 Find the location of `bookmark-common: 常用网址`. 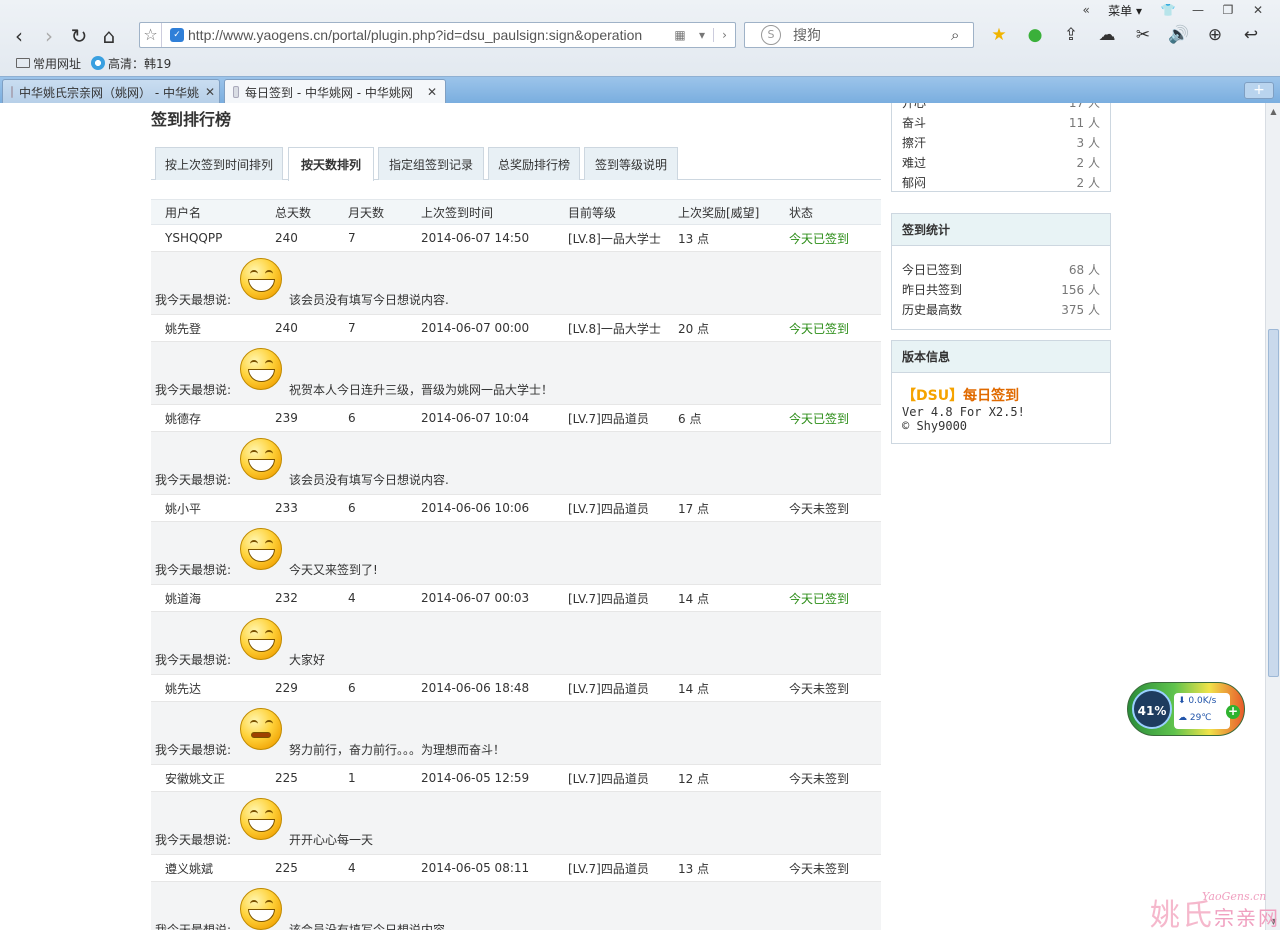

bookmark-common: 常用网址 is located at coordinates (48, 63).